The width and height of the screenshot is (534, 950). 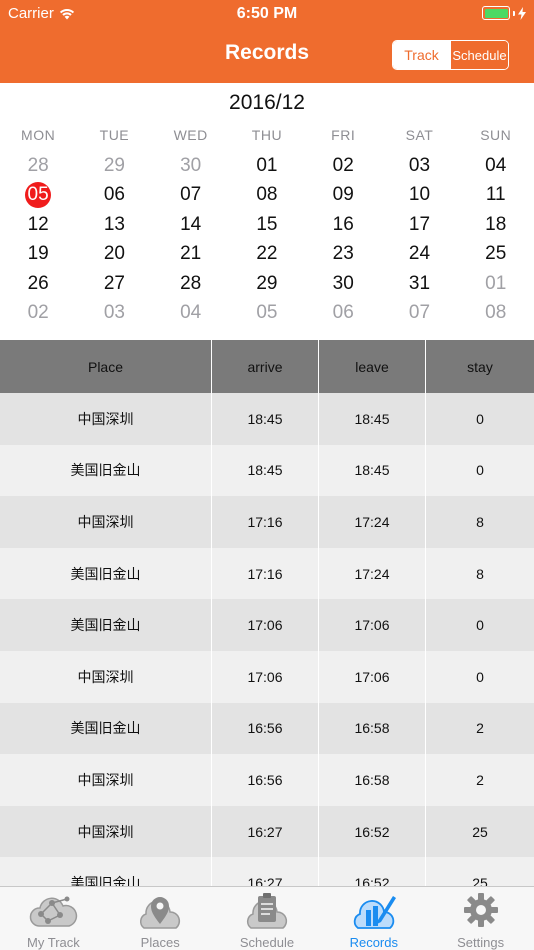 I want to click on weekday-label: MON, so click(x=38, y=135).